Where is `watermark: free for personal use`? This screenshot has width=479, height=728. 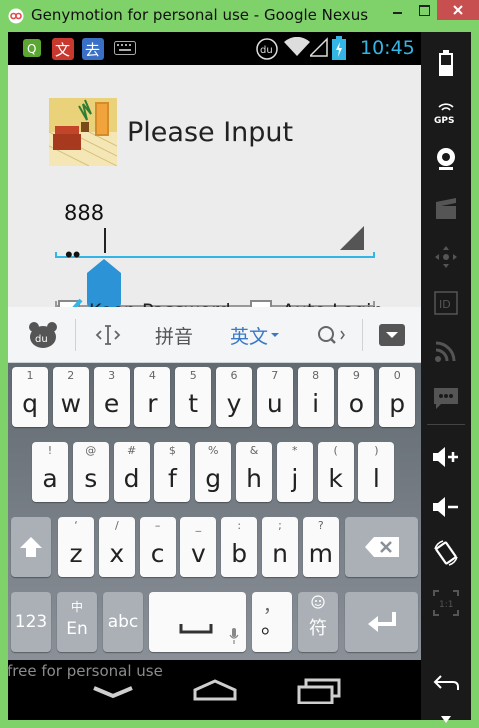
watermark: free for personal use is located at coordinates (85, 671).